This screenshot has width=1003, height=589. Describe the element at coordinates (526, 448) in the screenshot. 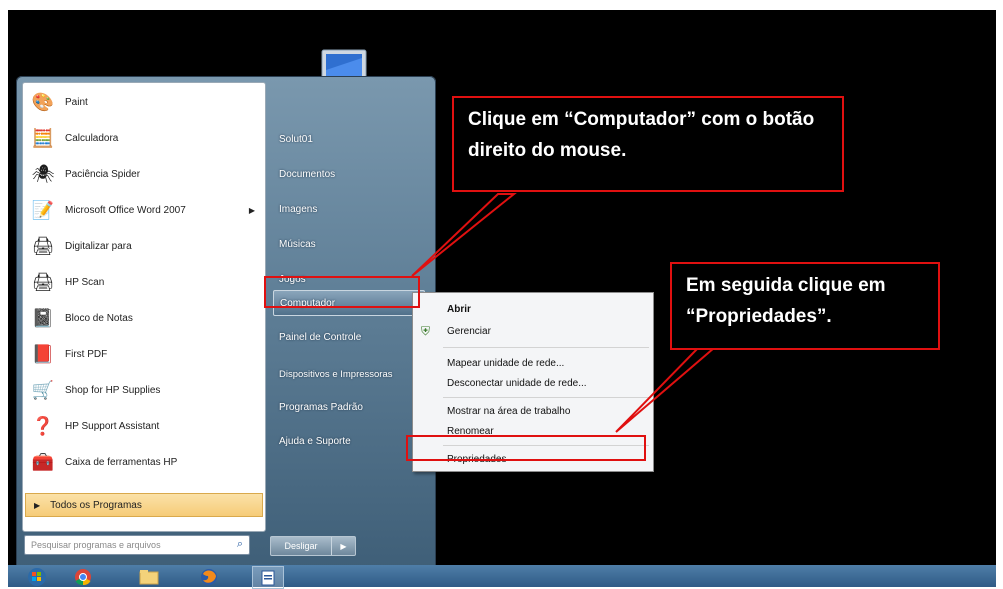

I see `highlight-properties` at that location.